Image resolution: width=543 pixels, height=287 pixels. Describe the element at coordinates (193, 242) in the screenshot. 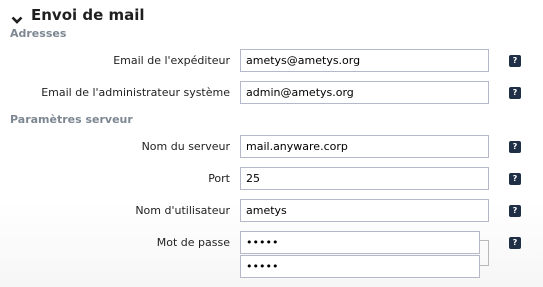

I see `password-label: Mot de passe` at that location.